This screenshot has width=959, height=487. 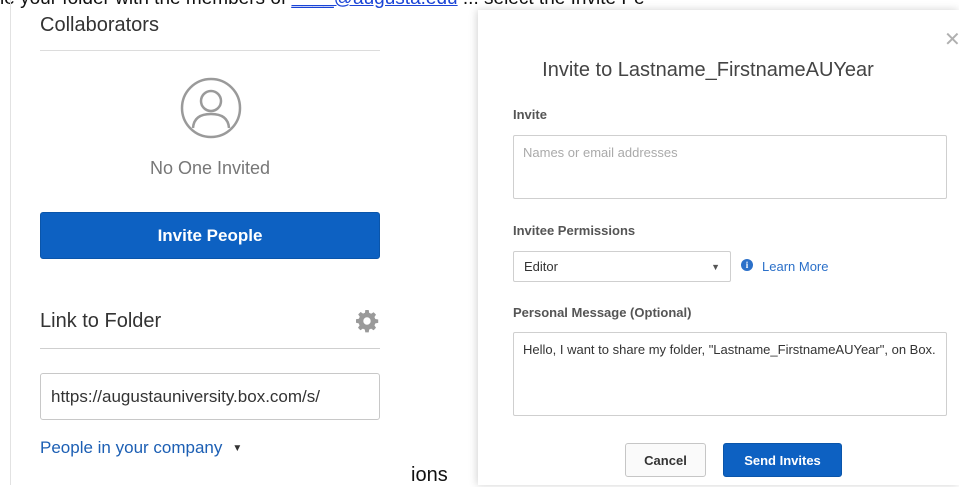 What do you see at coordinates (951, 40) in the screenshot?
I see `close-icon: ✕` at bounding box center [951, 40].